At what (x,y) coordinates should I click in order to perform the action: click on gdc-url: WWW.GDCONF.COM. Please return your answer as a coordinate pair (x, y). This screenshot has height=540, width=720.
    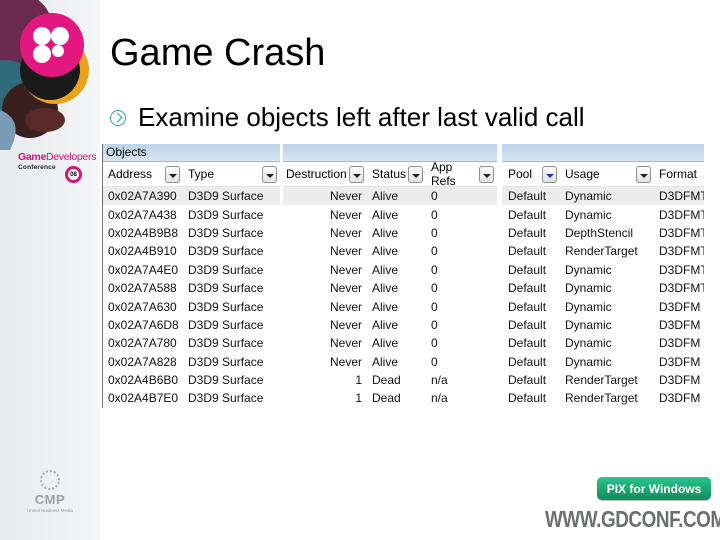
    Looking at the image, I should click on (632, 519).